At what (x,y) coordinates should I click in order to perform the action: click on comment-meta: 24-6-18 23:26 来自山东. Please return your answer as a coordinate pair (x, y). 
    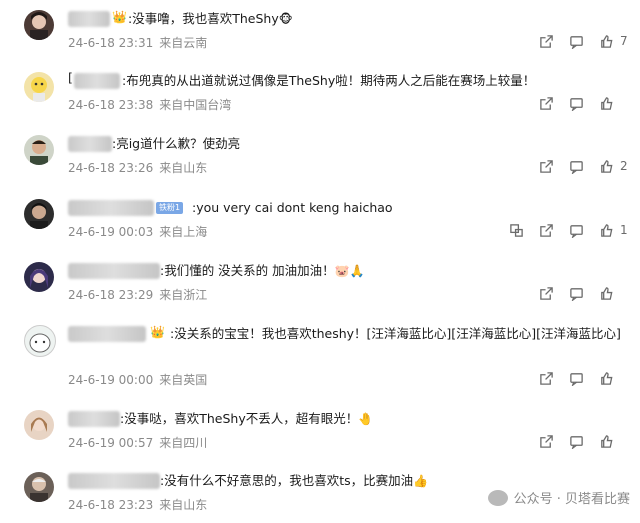
    Looking at the image, I should click on (140, 167).